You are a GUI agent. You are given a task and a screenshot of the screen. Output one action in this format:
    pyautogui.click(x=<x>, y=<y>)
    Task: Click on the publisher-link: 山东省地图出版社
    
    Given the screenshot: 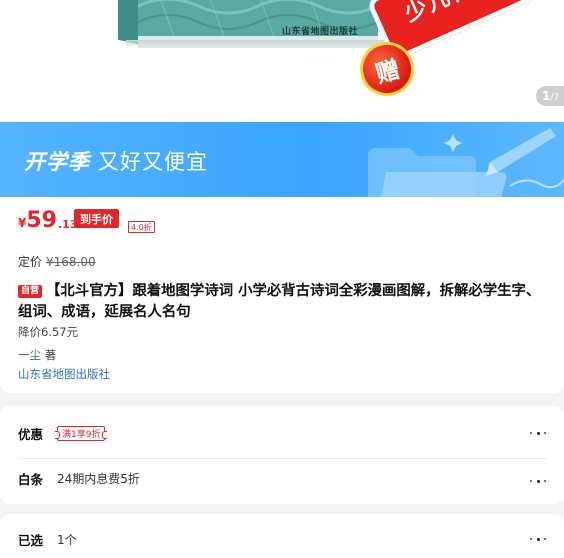 What is the action you would take?
    pyautogui.click(x=64, y=374)
    